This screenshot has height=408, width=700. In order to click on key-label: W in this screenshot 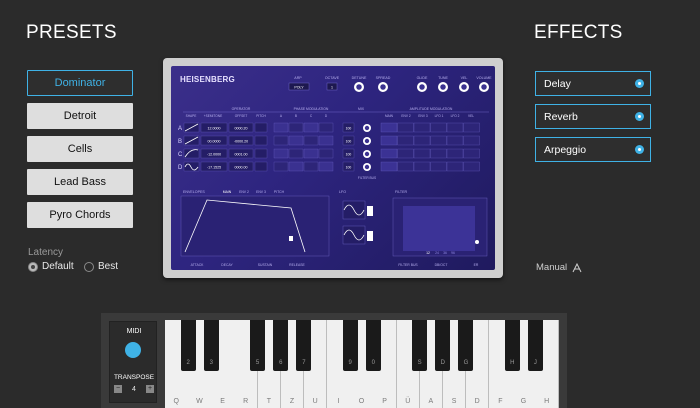, I will do `click(199, 401)`.